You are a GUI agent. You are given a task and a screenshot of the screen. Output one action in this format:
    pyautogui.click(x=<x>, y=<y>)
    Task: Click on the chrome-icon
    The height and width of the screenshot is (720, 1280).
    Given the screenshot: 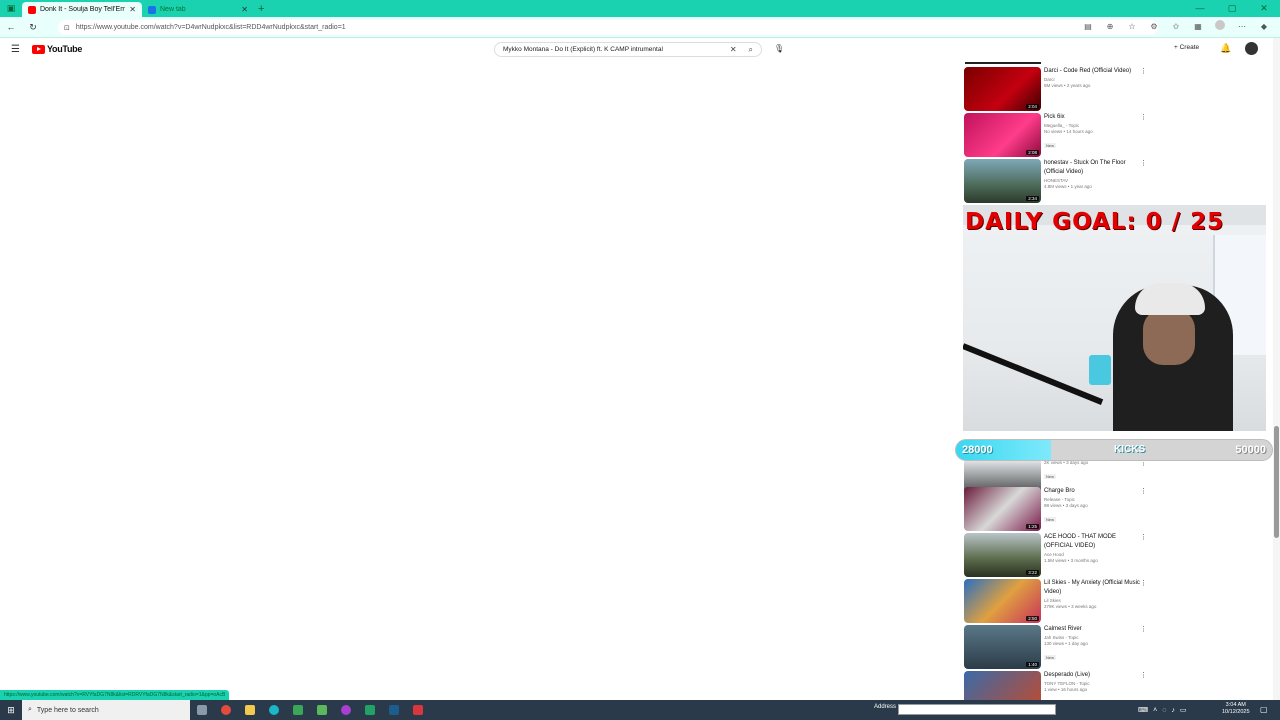 What is the action you would take?
    pyautogui.click(x=226, y=710)
    